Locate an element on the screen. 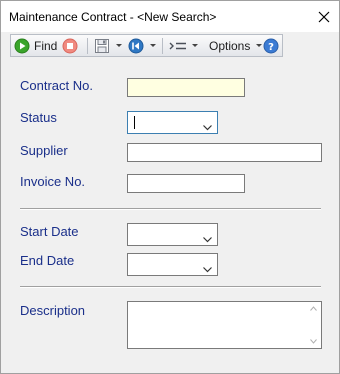  status-select is located at coordinates (172, 122).